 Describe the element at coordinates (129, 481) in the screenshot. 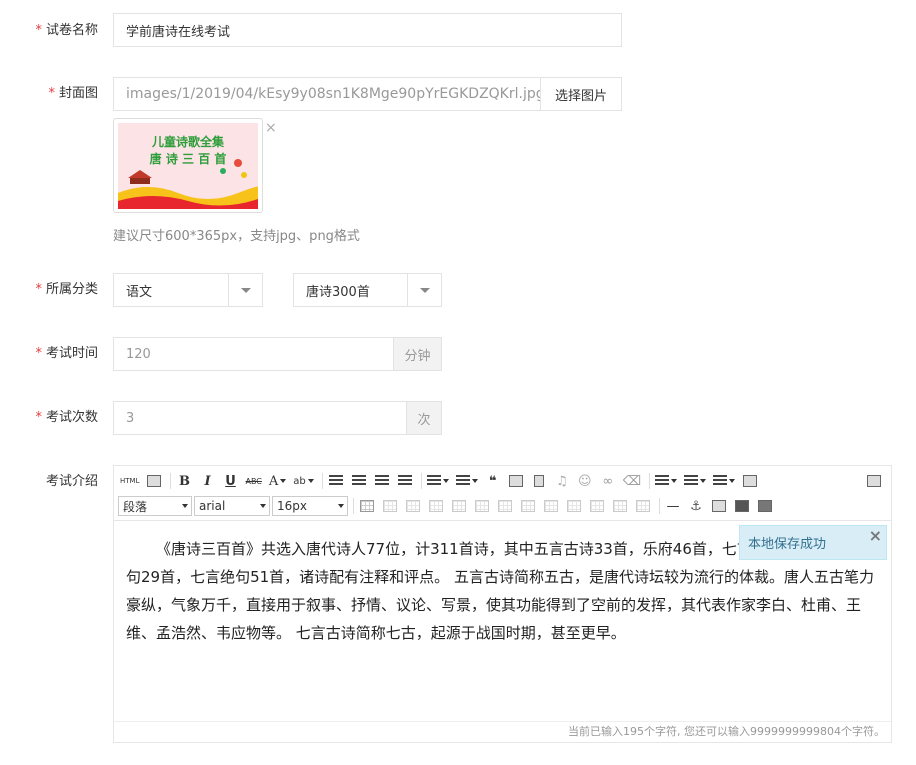

I see `html-source-button: HTML` at that location.